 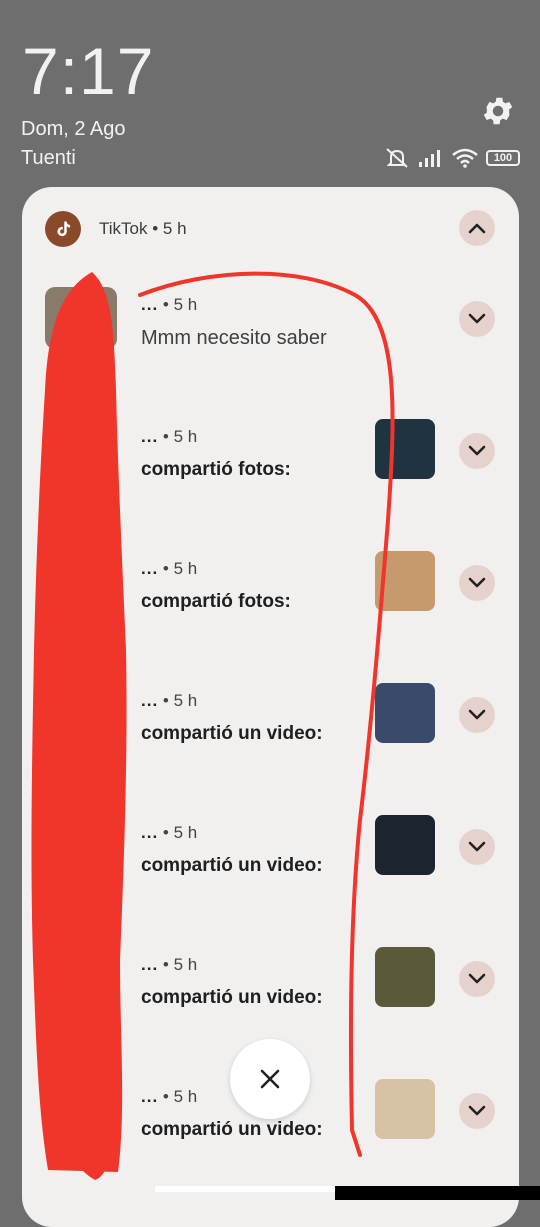 I want to click on carrier-name: Tuenti, so click(x=48, y=158).